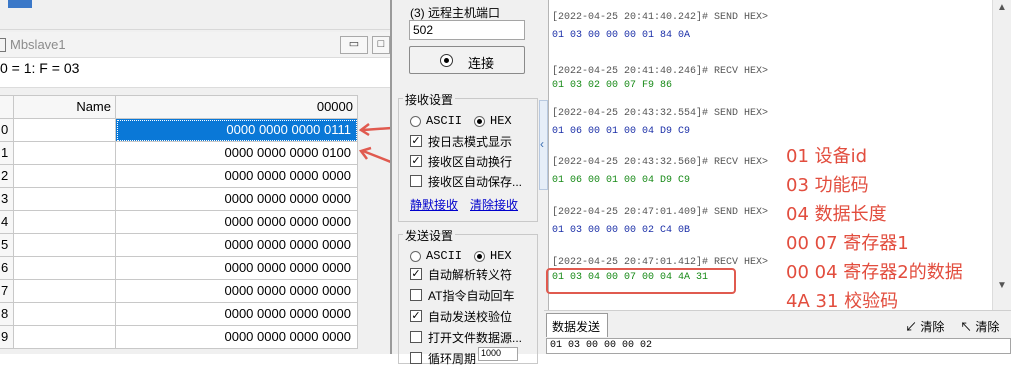  I want to click on connect-button: 连接, so click(467, 60).